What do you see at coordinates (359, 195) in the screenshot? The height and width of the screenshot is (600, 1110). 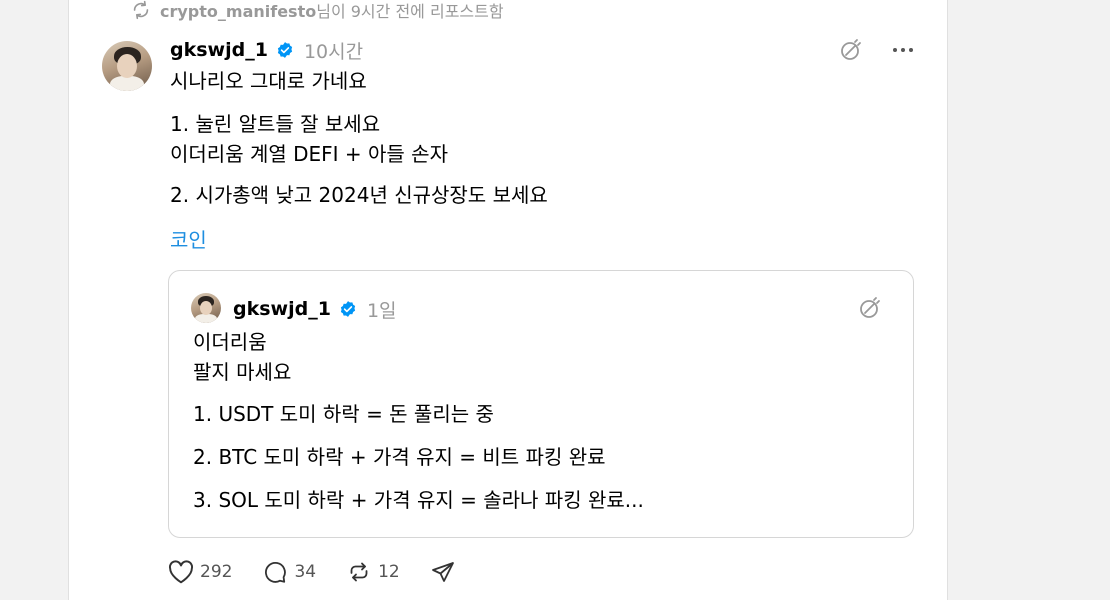 I see `post-line: 2. 시가총액 낮고 2024년 신규상장도 보세요` at bounding box center [359, 195].